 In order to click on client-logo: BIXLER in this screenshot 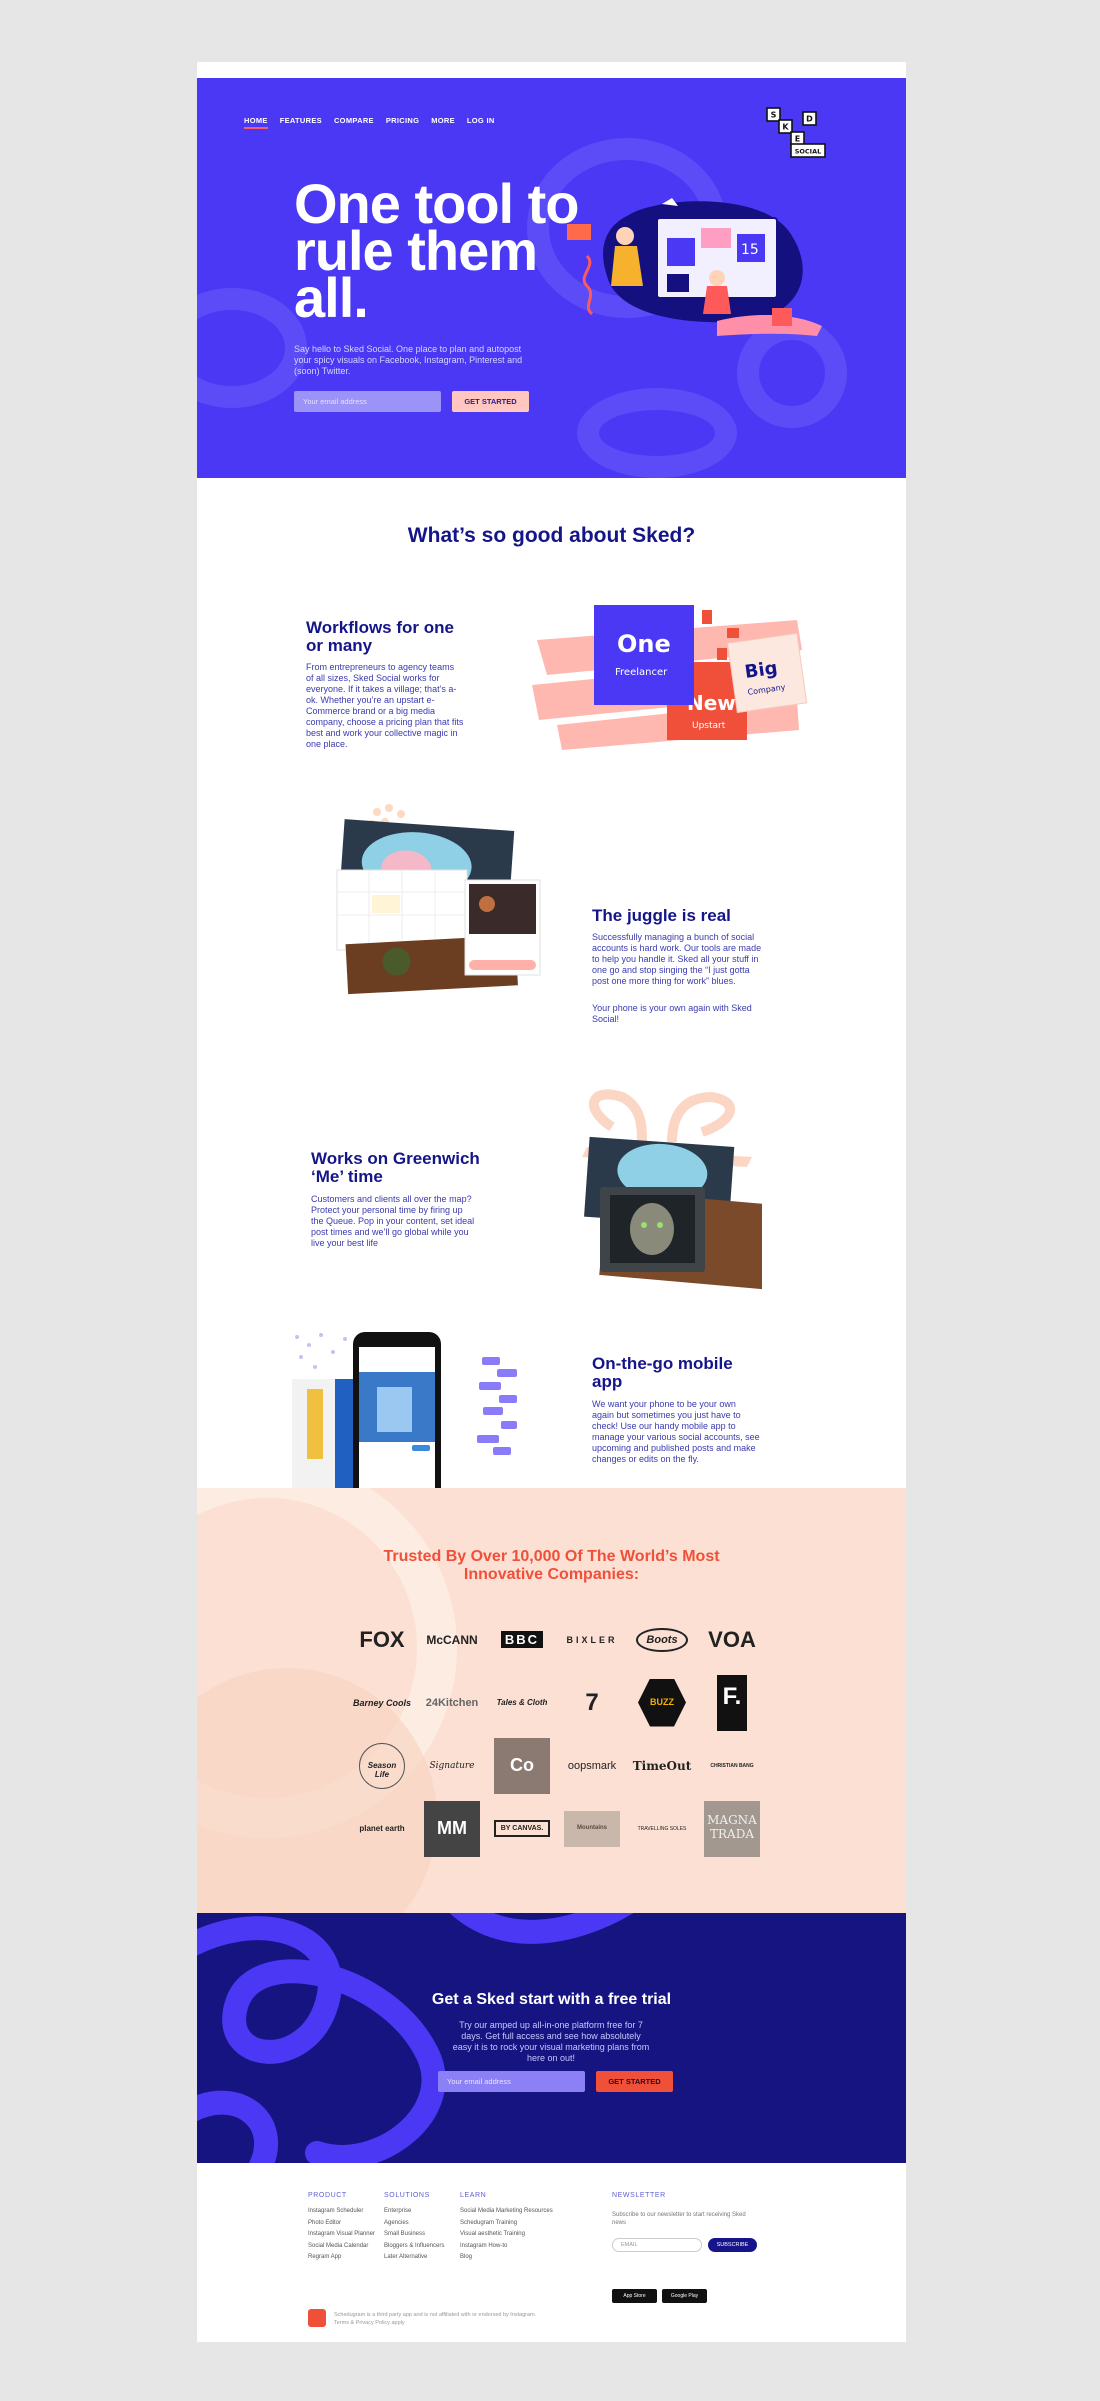, I will do `click(592, 1639)`.